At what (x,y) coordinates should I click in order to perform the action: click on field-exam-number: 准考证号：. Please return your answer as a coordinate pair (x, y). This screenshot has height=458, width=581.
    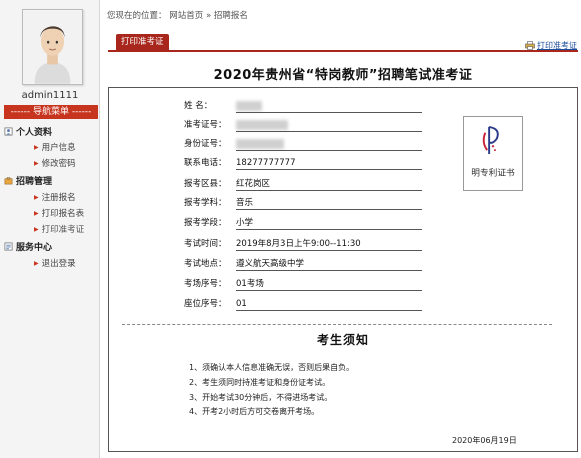
    Looking at the image, I should click on (236, 125).